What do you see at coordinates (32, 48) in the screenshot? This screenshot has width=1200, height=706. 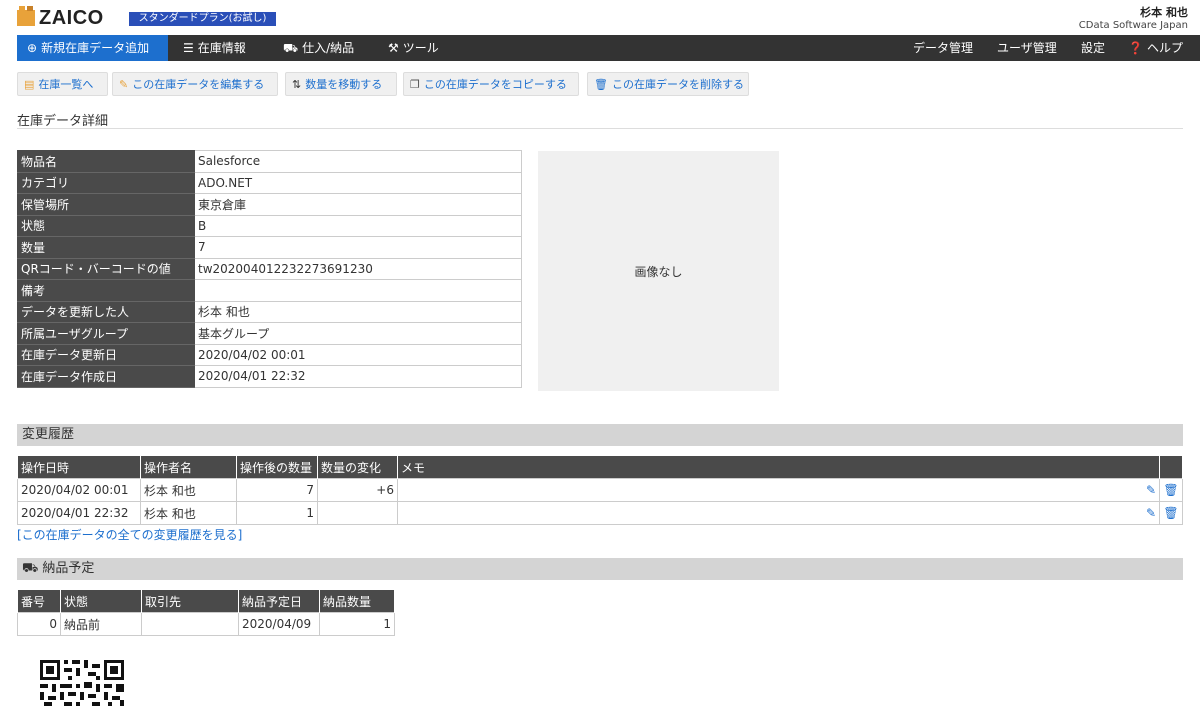 I see `plus-circle-icon: ⊕` at bounding box center [32, 48].